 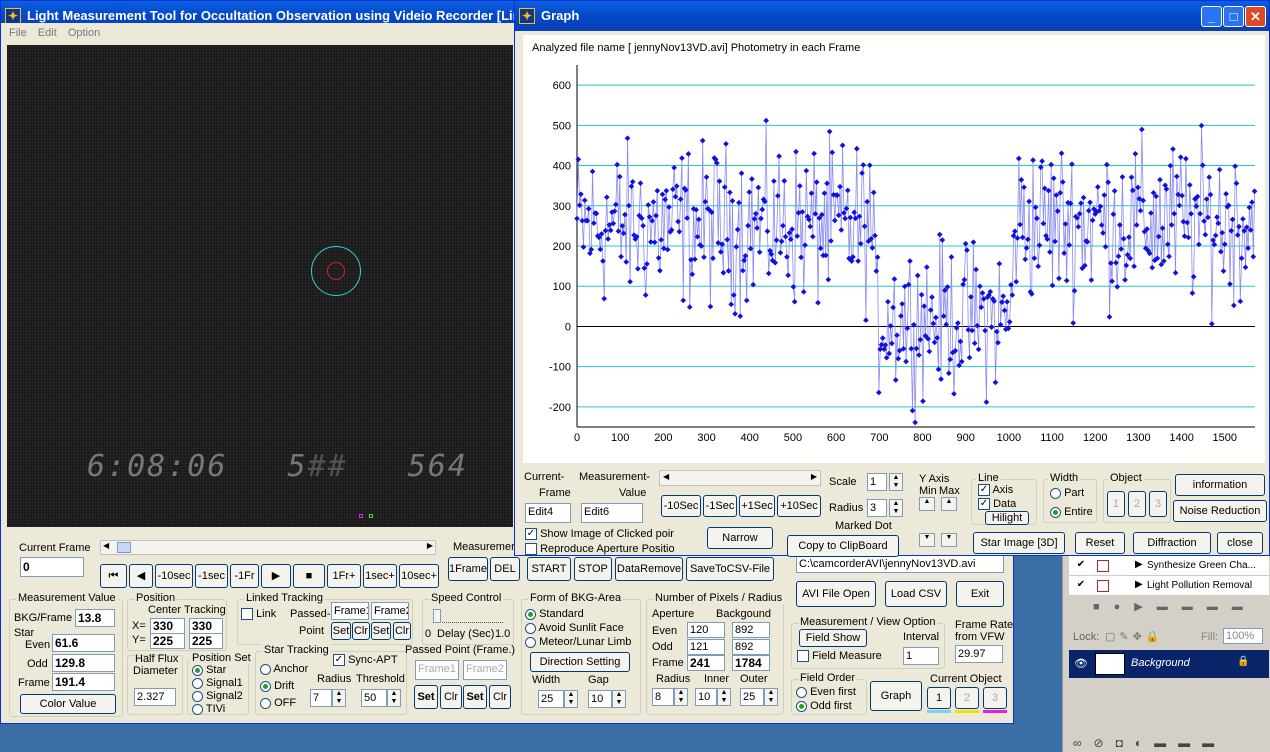 I want to click on drift-radio: Drift, so click(x=277, y=686).